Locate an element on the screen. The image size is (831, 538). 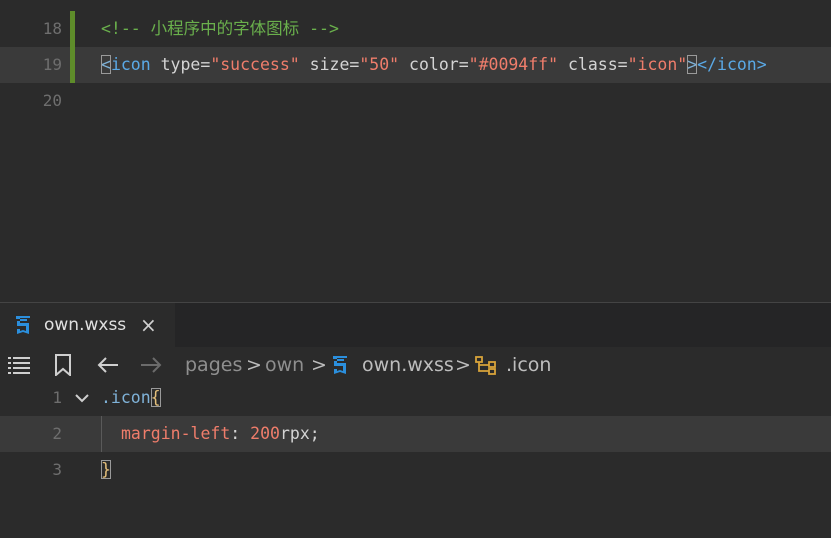
attr-name: size is located at coordinates (329, 64).